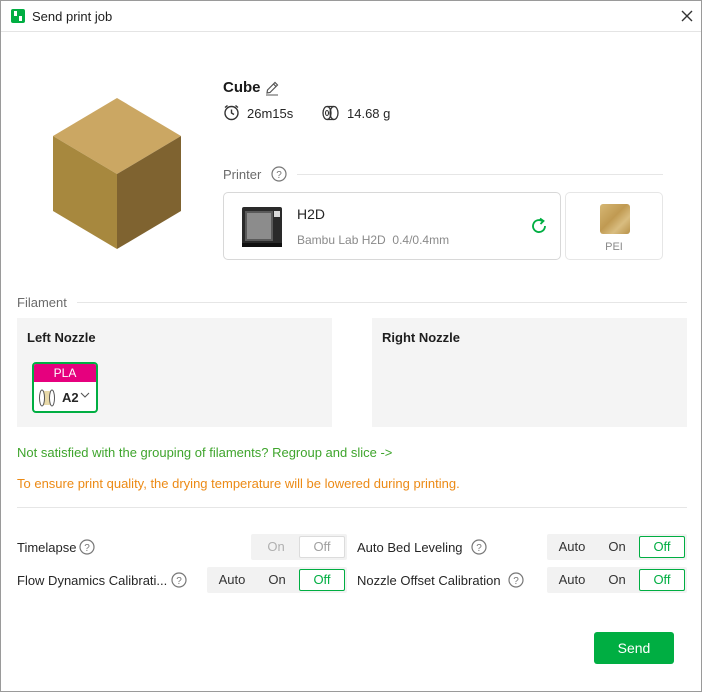 This screenshot has width=702, height=692. I want to click on printer-icon, so click(262, 227).